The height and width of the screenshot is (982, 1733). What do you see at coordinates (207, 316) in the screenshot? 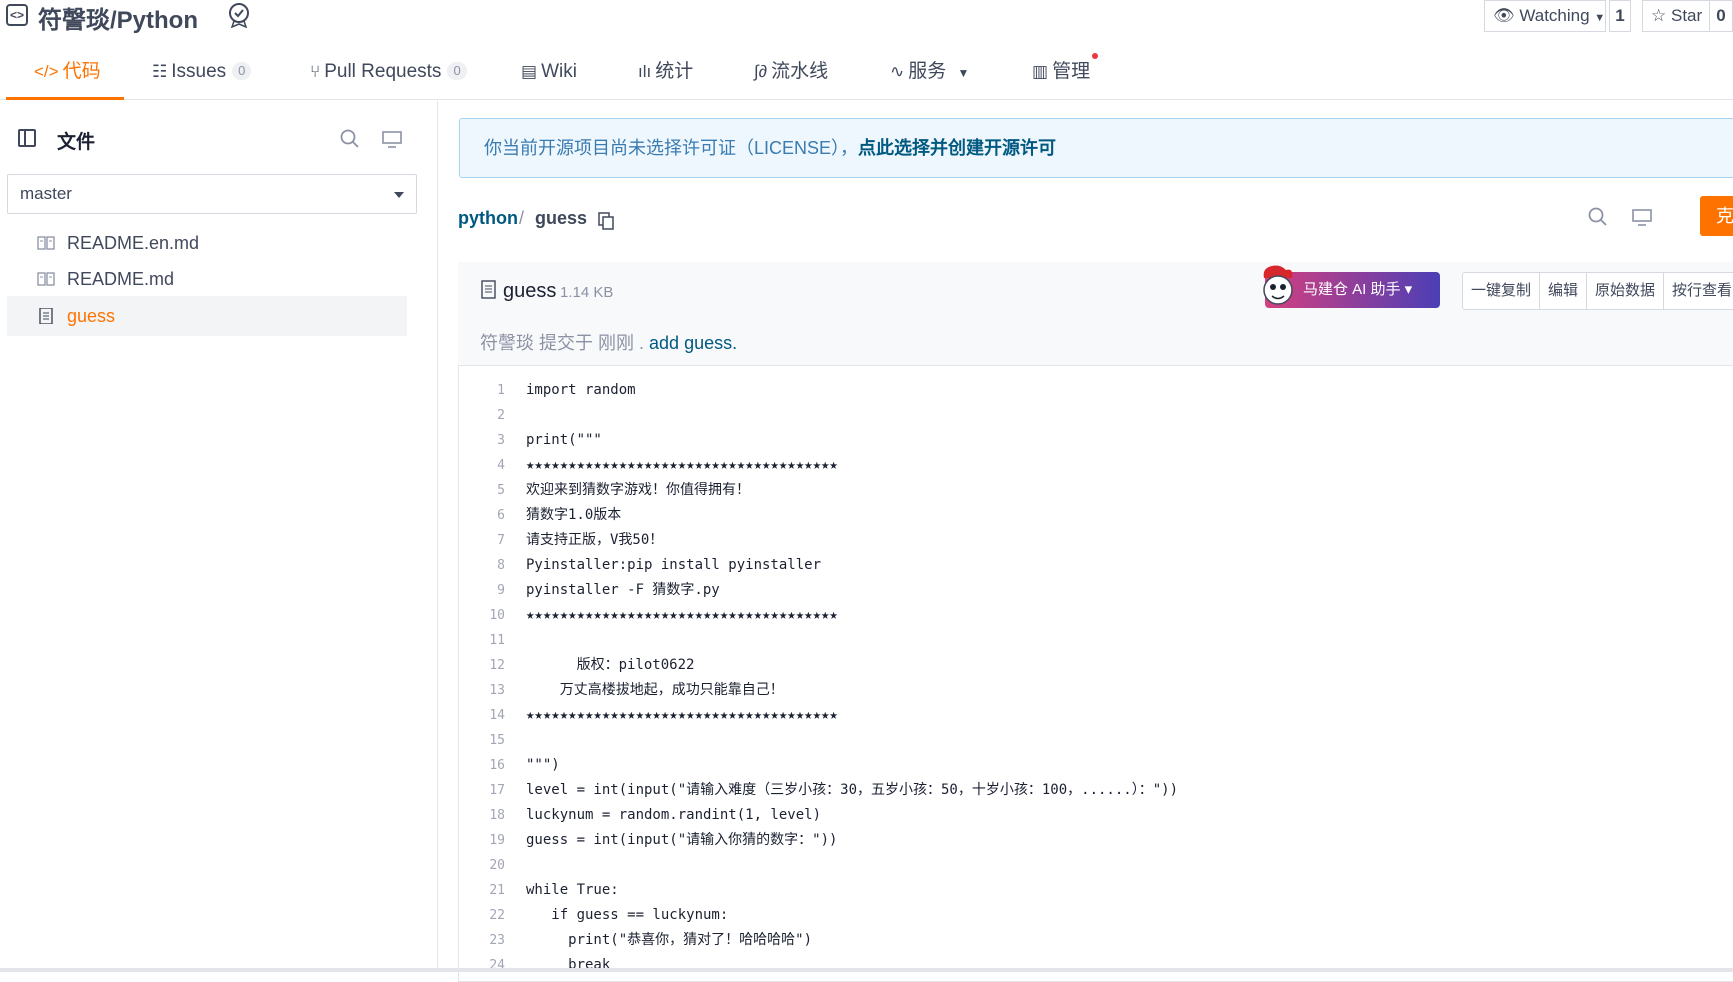
I see `file-item-guess: guess` at bounding box center [207, 316].